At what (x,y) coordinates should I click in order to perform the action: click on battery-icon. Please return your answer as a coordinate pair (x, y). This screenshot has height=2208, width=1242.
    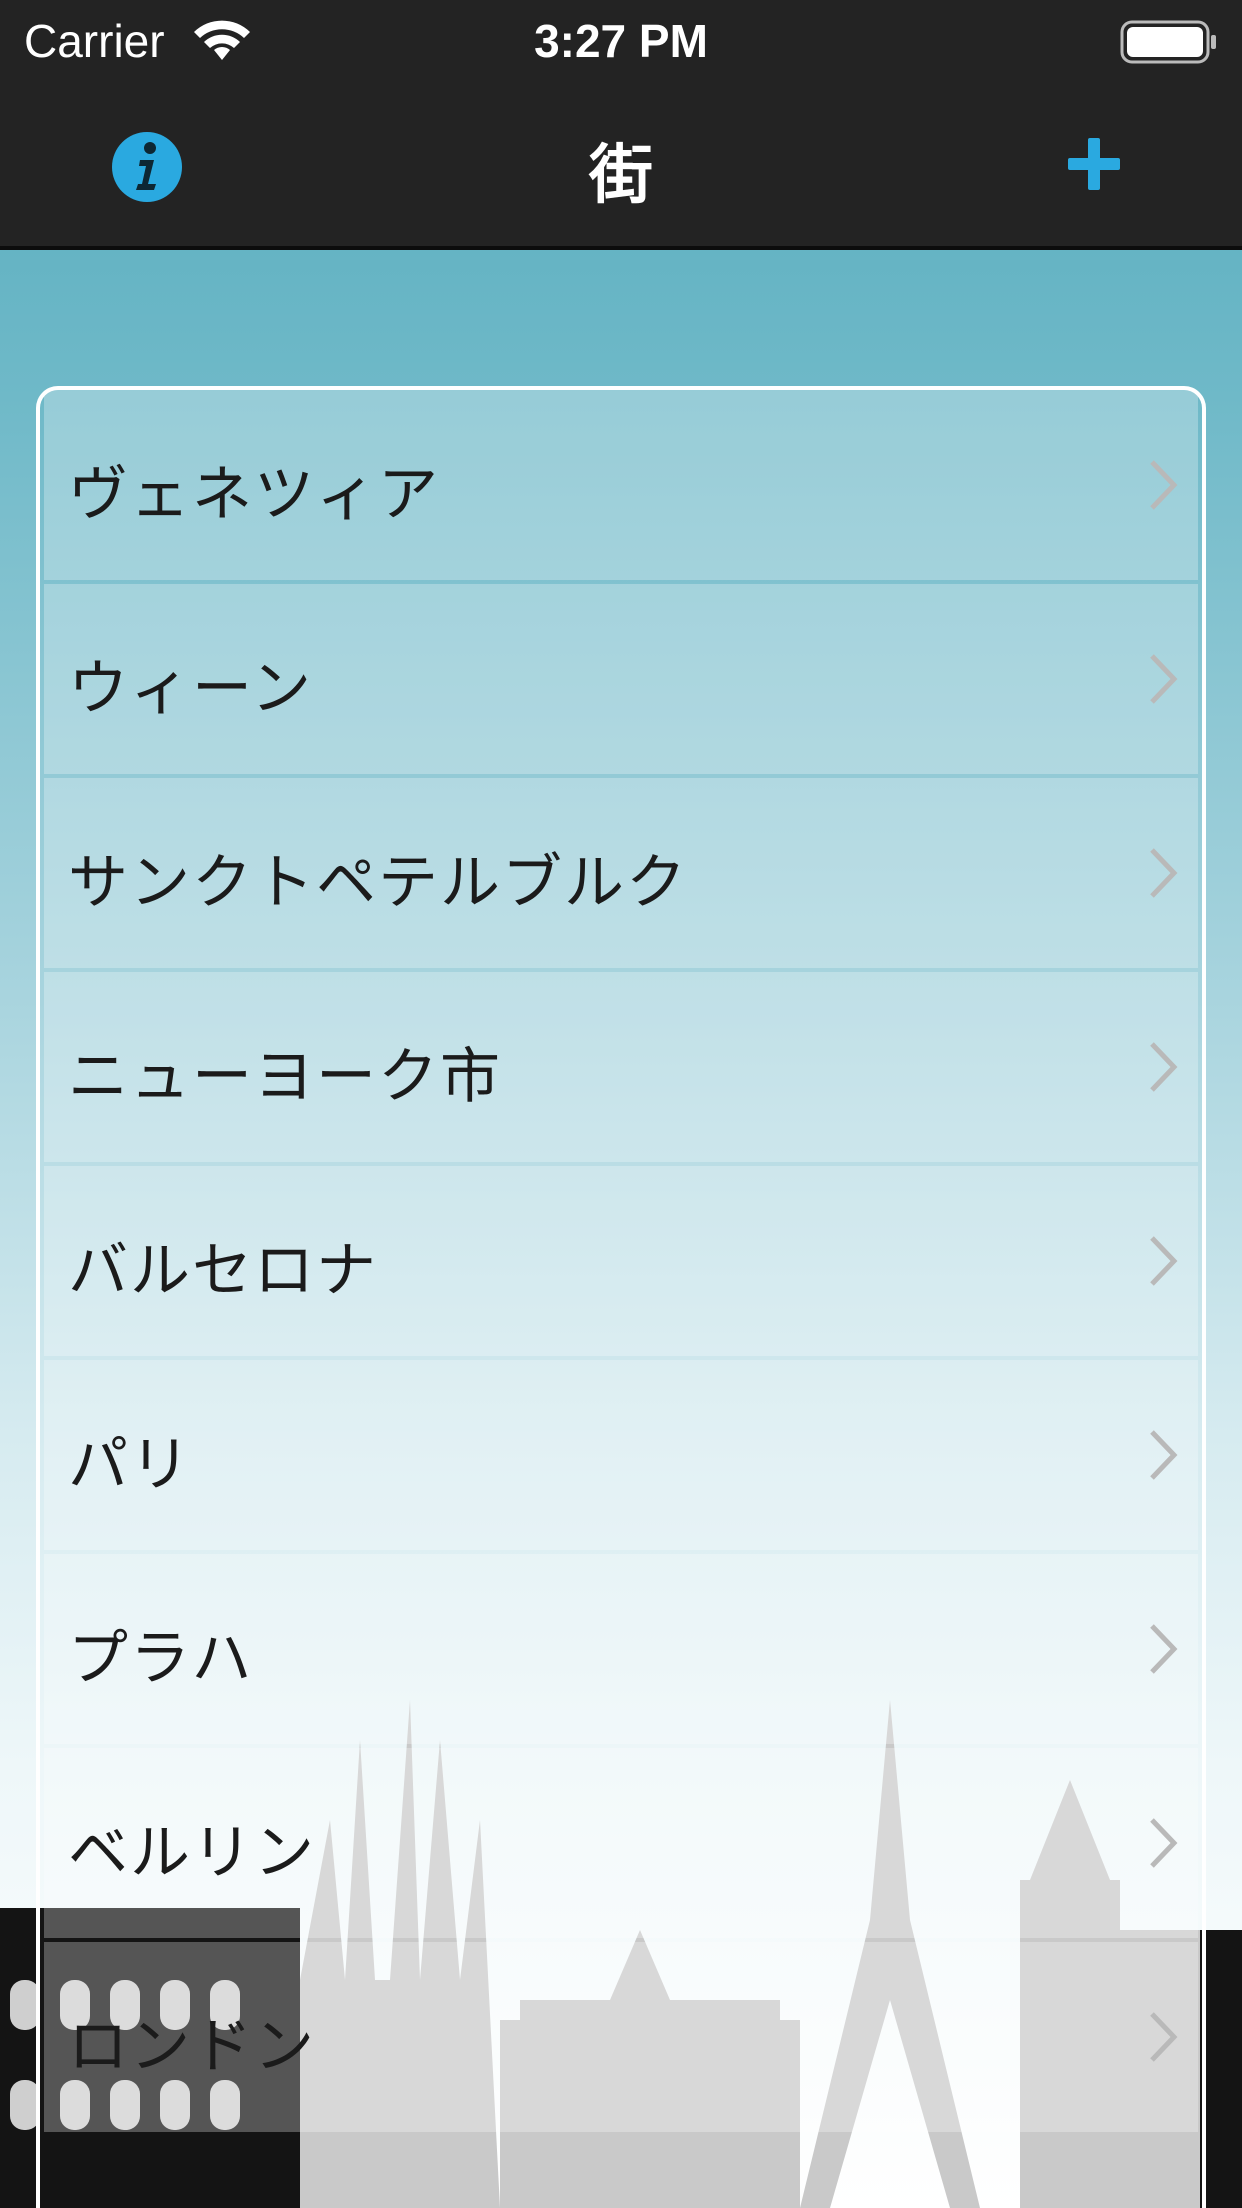
    Looking at the image, I should click on (1168, 42).